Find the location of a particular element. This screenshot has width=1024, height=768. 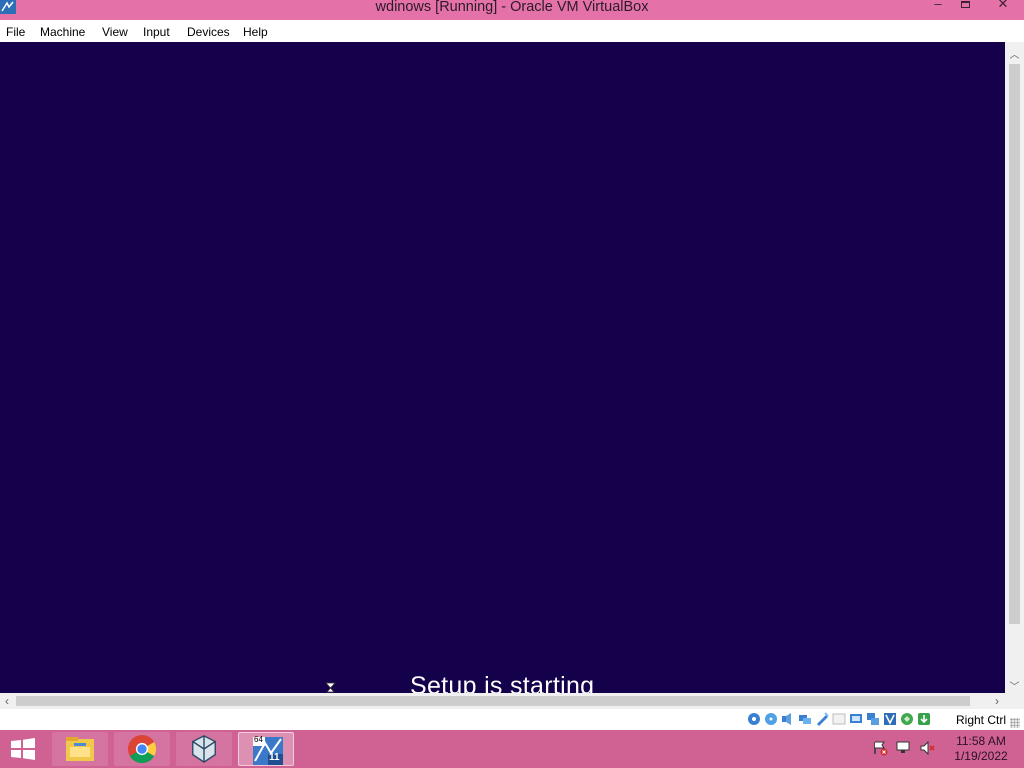

host-key-label: Right Ctrl is located at coordinates (981, 720).